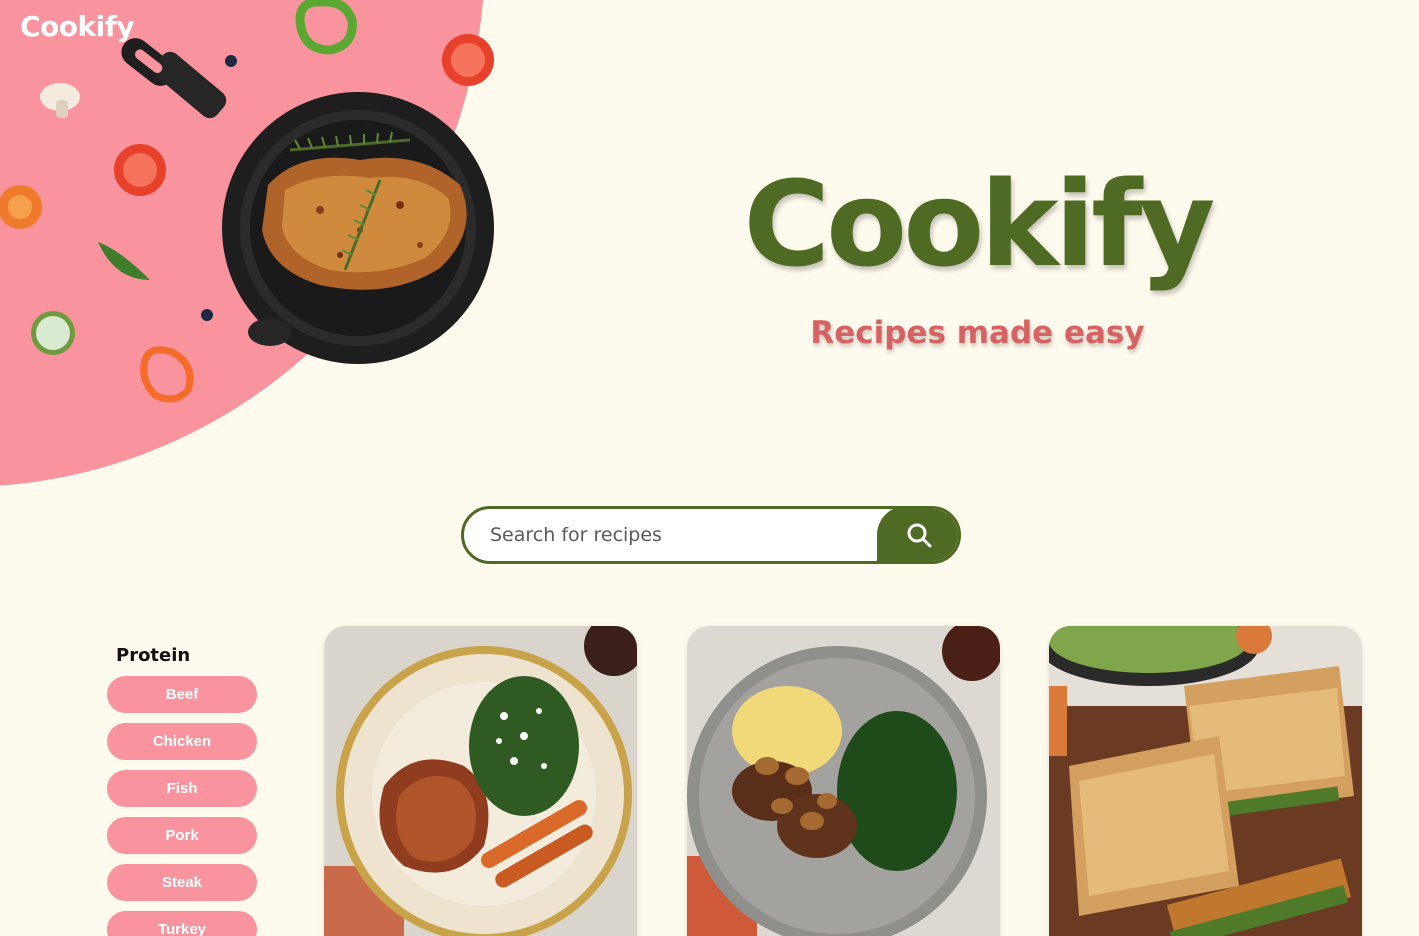  I want to click on brand-tagline: Recipes made easy, so click(977, 333).